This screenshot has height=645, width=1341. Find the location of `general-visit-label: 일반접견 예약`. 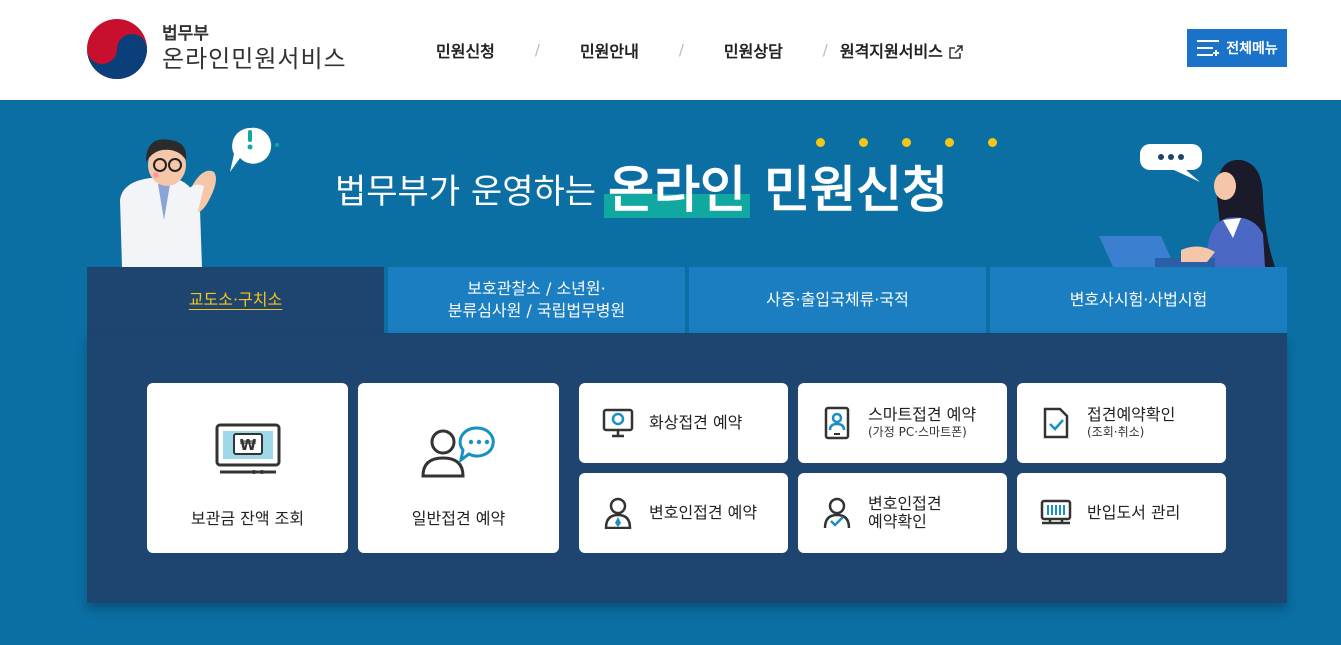

general-visit-label: 일반접견 예약 is located at coordinates (458, 518).